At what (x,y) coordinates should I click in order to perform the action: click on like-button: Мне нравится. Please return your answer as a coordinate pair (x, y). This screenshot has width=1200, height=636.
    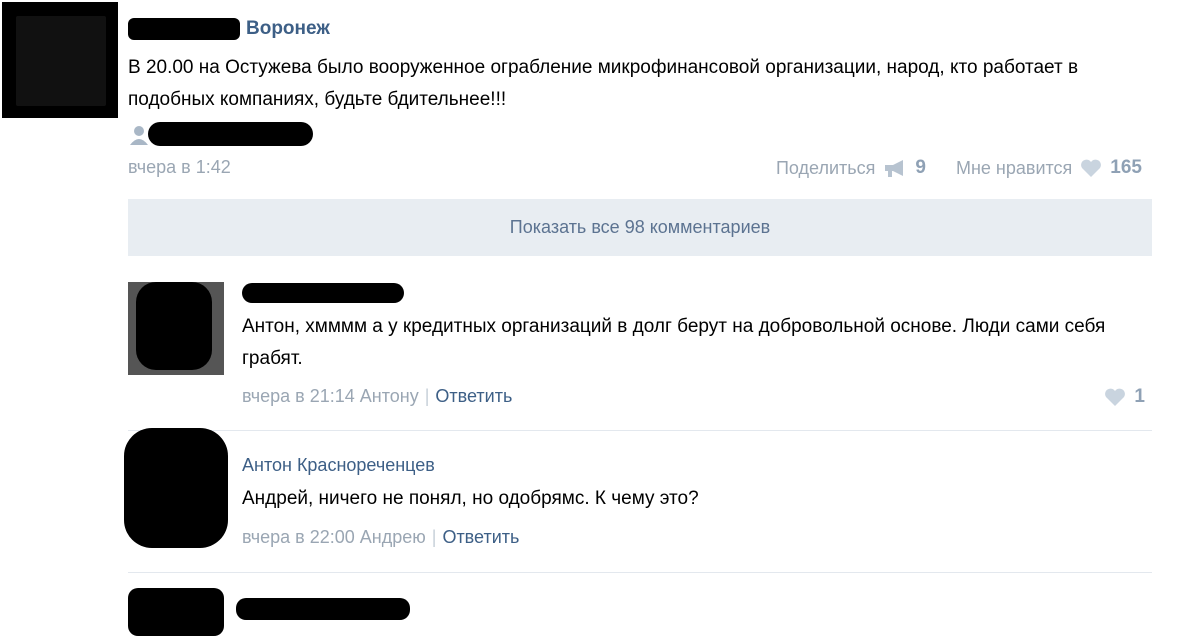
    Looking at the image, I should click on (1014, 168).